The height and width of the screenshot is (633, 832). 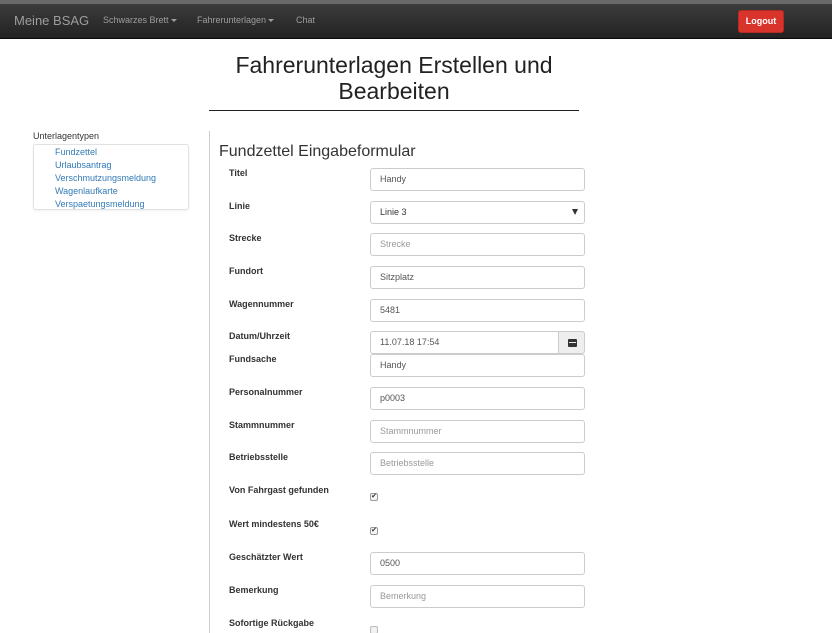 What do you see at coordinates (397, 277) in the screenshot?
I see `fundort-value: Sitzplatz` at bounding box center [397, 277].